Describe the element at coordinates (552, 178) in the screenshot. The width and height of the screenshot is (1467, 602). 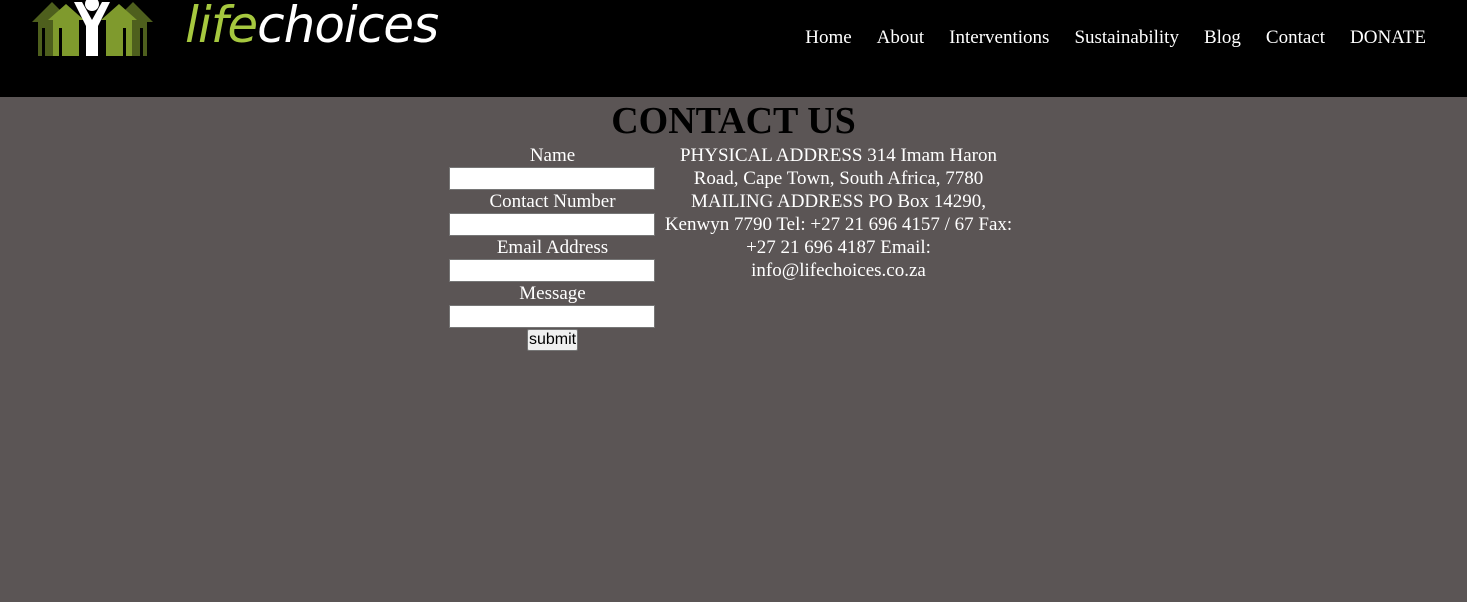
I see `name-input` at that location.